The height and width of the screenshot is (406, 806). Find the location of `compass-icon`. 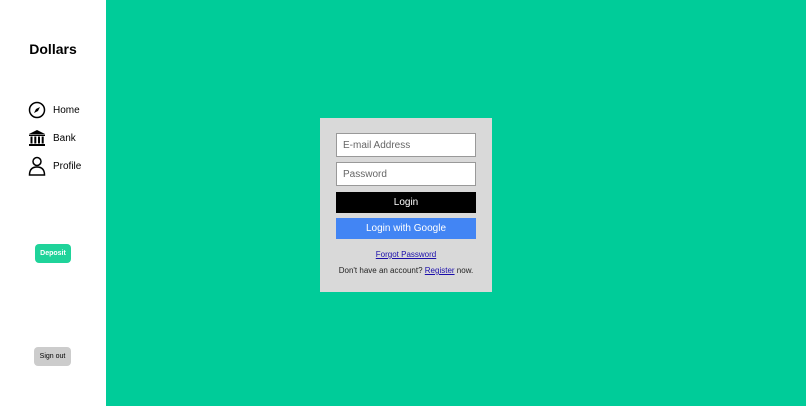

compass-icon is located at coordinates (37, 110).